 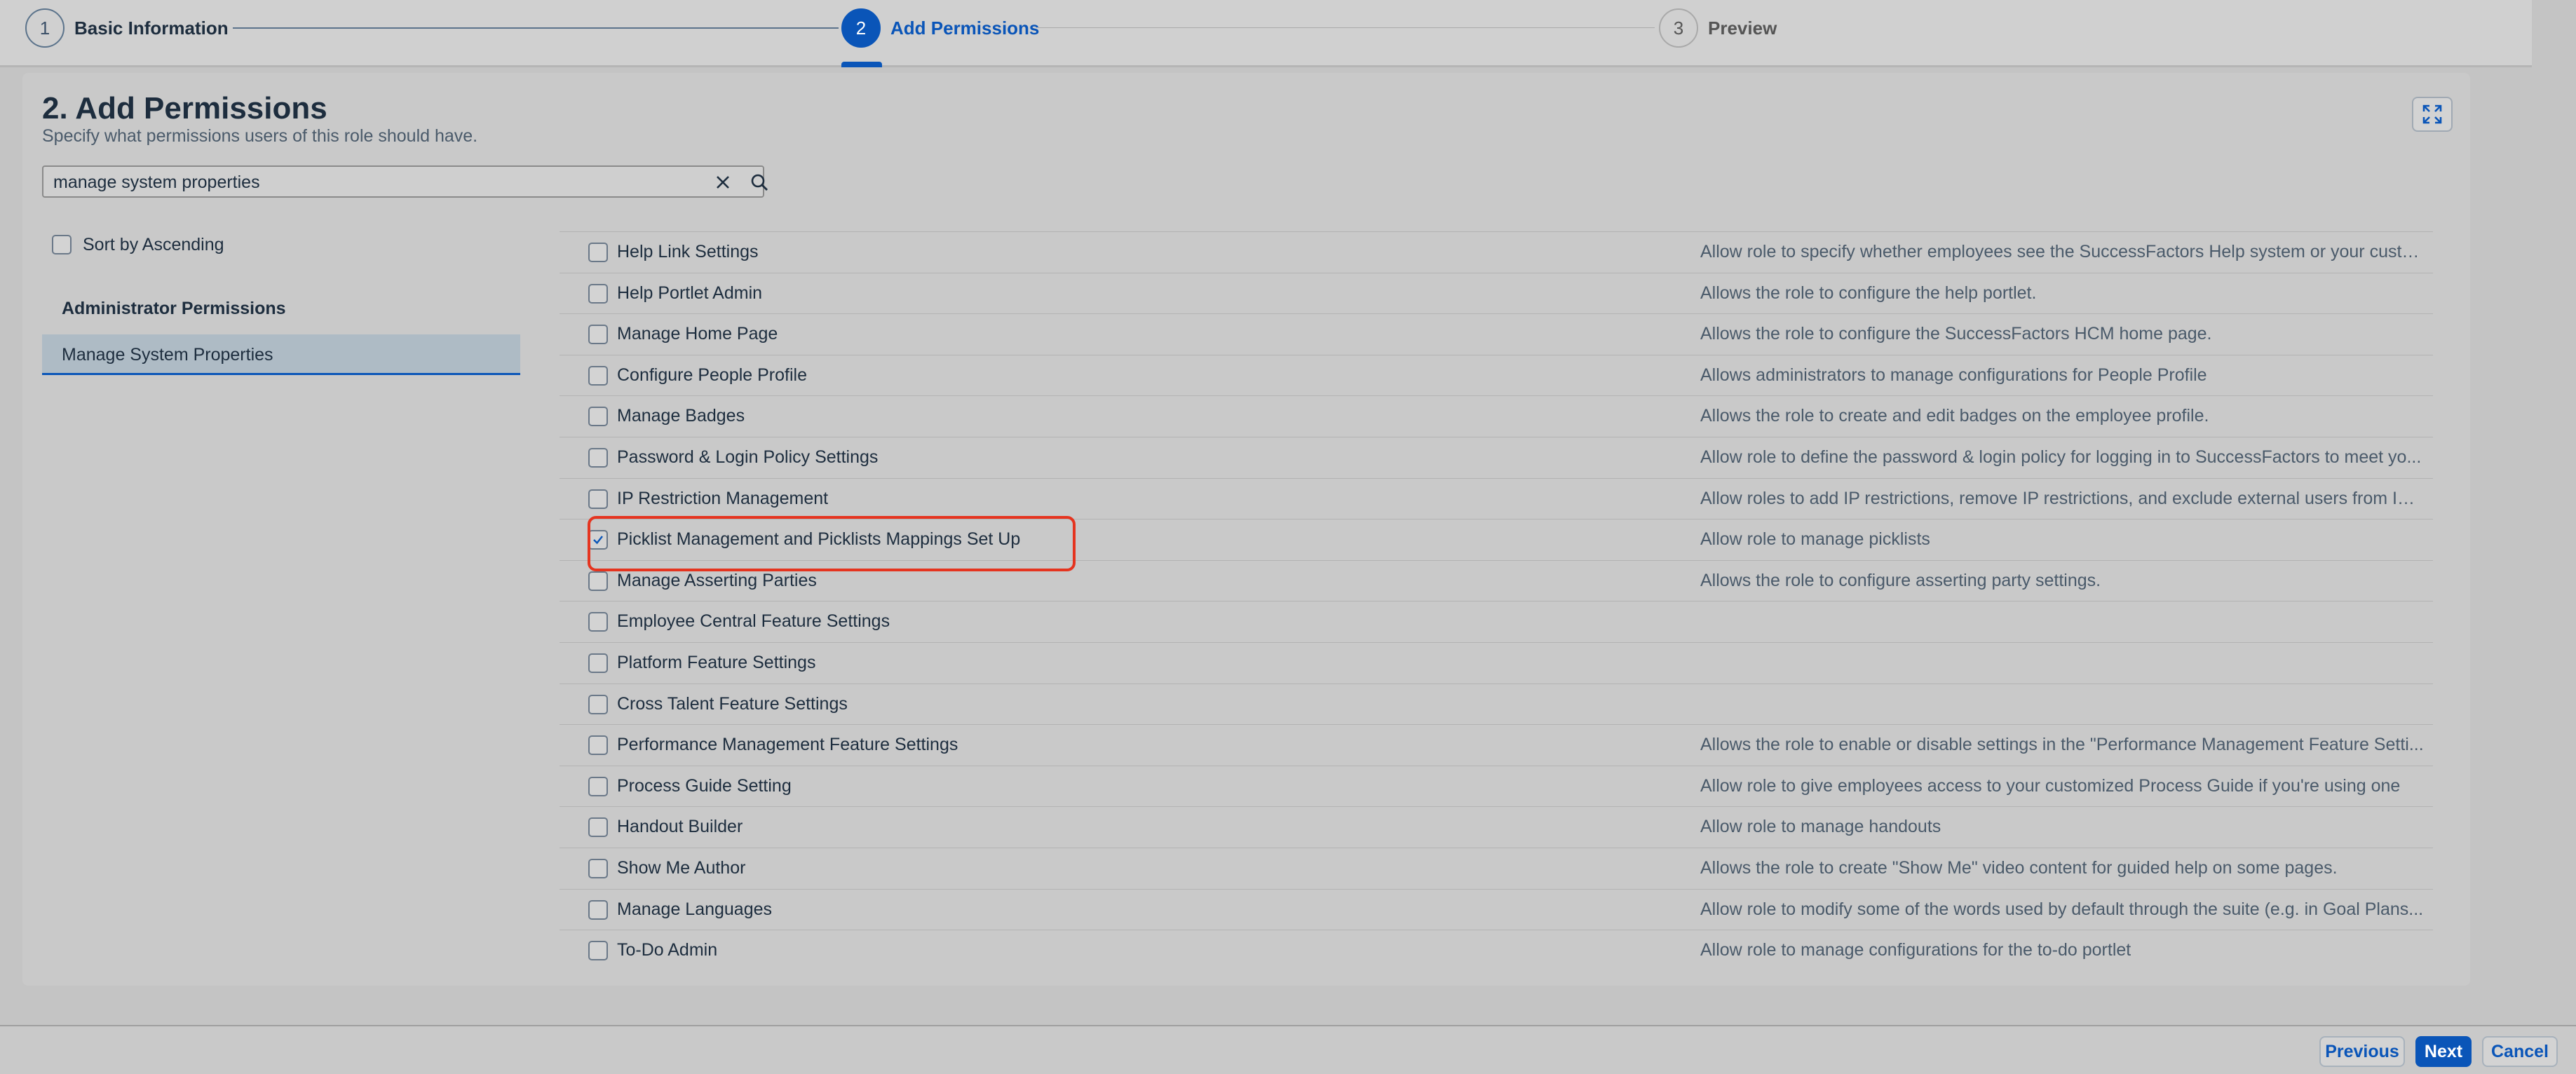 I want to click on sort-ascending-option: Sort by Ascending, so click(x=138, y=245).